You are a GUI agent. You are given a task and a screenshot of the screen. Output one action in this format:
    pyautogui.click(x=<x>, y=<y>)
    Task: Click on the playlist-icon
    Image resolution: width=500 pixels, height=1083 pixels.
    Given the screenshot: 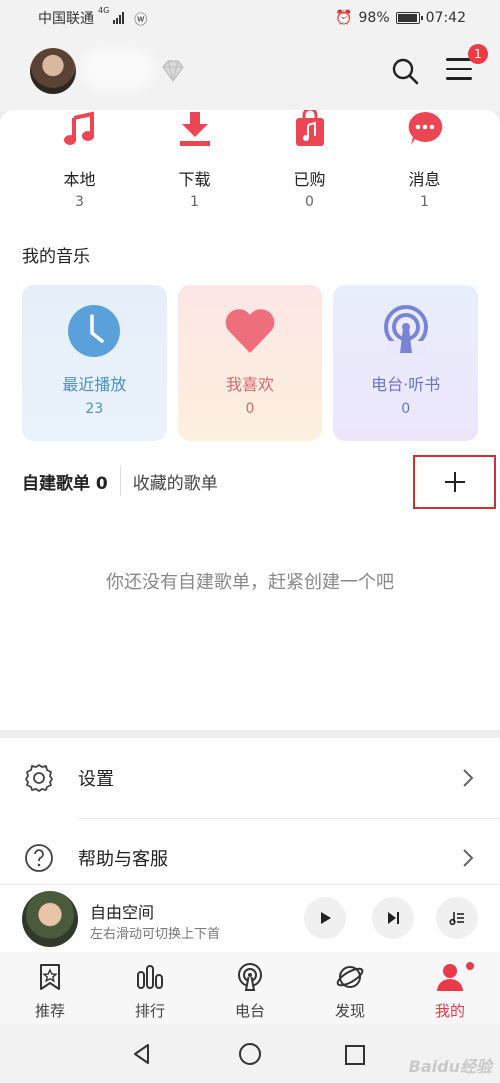 What is the action you would take?
    pyautogui.click(x=456, y=919)
    